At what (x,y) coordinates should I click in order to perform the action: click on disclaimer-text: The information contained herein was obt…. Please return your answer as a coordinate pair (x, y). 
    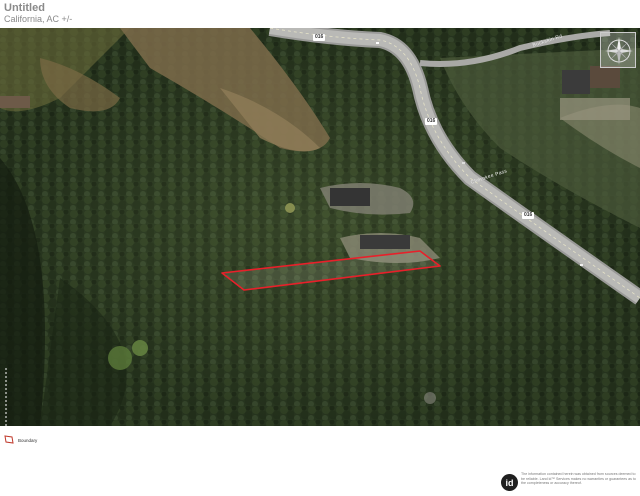
    Looking at the image, I should click on (578, 479).